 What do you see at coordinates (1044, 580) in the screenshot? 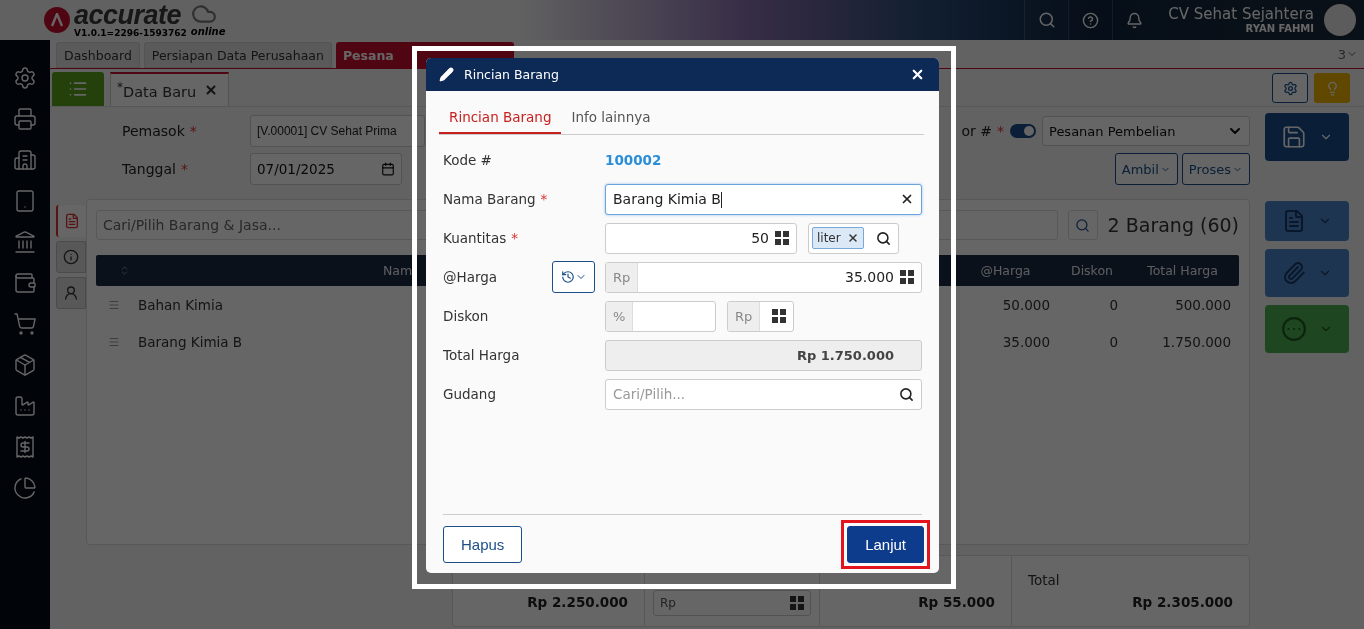
I see `total-label: Total` at bounding box center [1044, 580].